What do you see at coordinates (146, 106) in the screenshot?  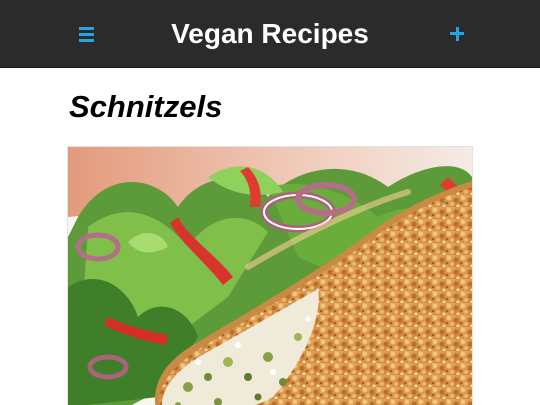 I see `recipe-title: Schnitzels` at bounding box center [146, 106].